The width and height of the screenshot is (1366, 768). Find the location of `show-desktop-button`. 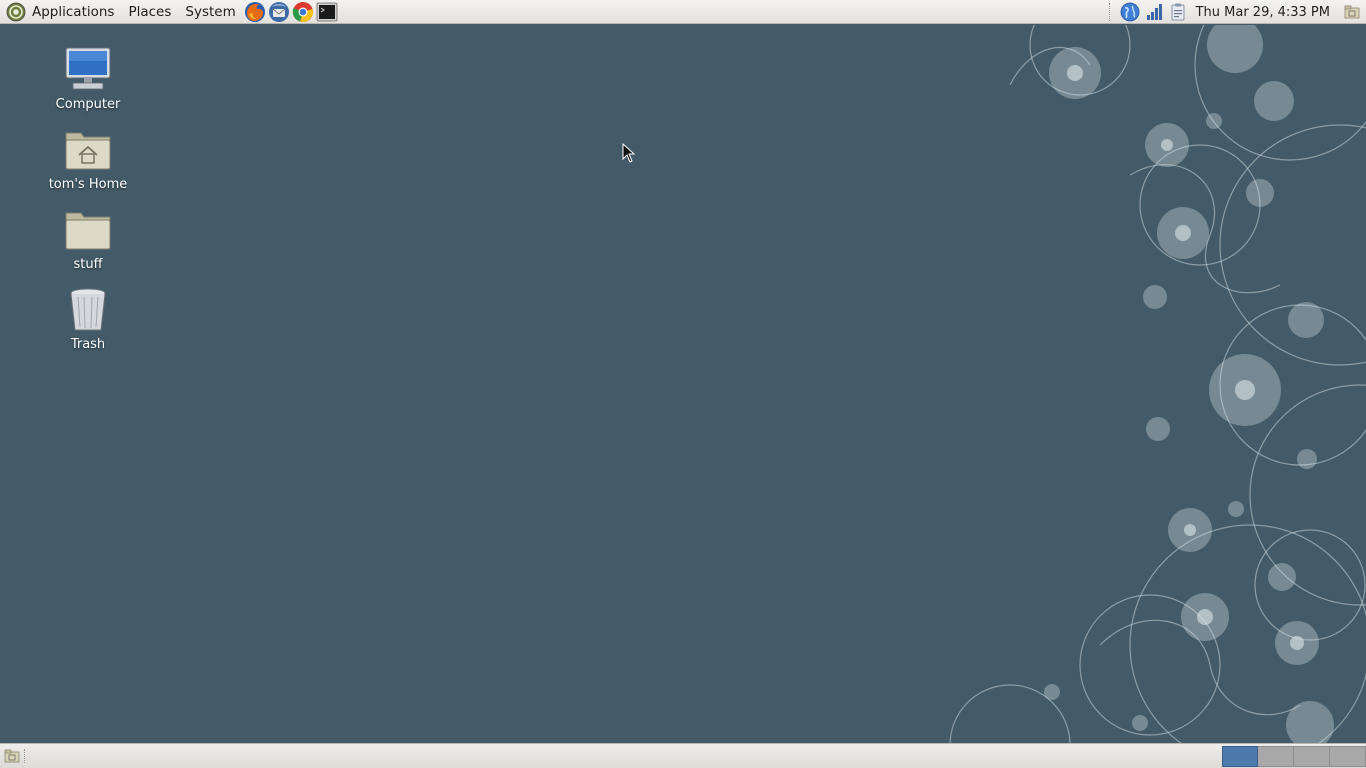

show-desktop-button is located at coordinates (12, 756).